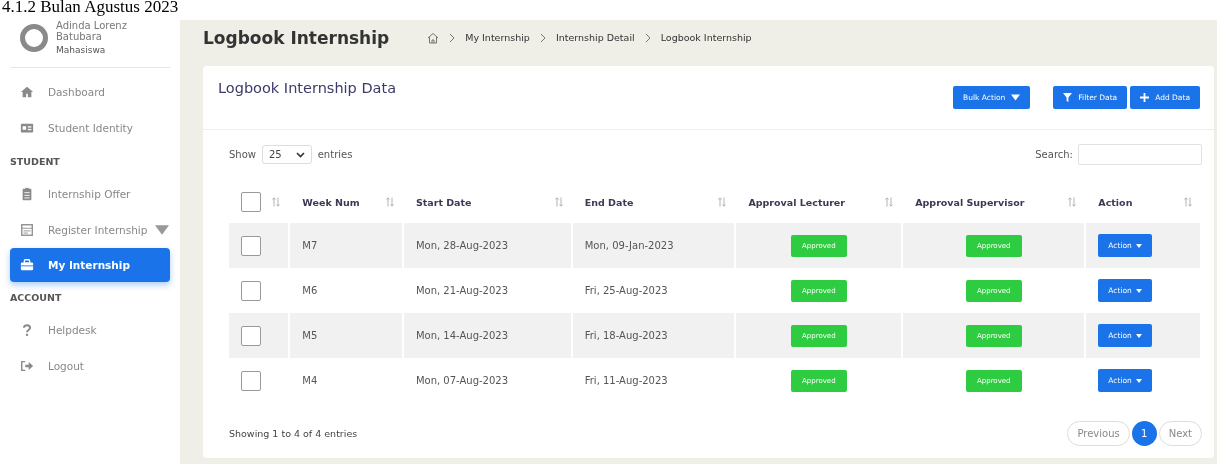 The width and height of the screenshot is (1217, 464). Describe the element at coordinates (331, 202) in the screenshot. I see `column-header: Week Num` at that location.